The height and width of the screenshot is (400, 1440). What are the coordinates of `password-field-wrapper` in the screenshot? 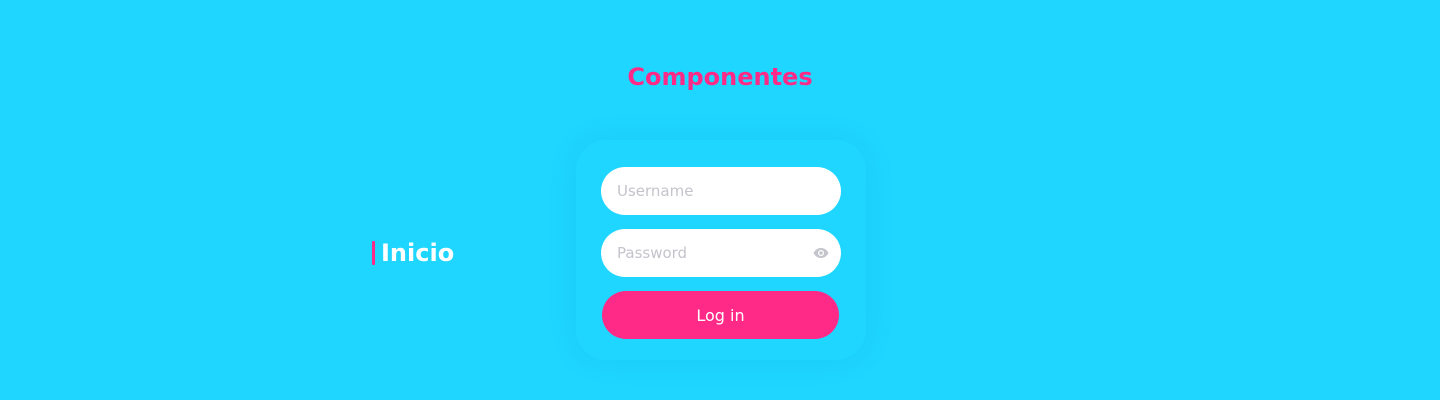 It's located at (721, 253).